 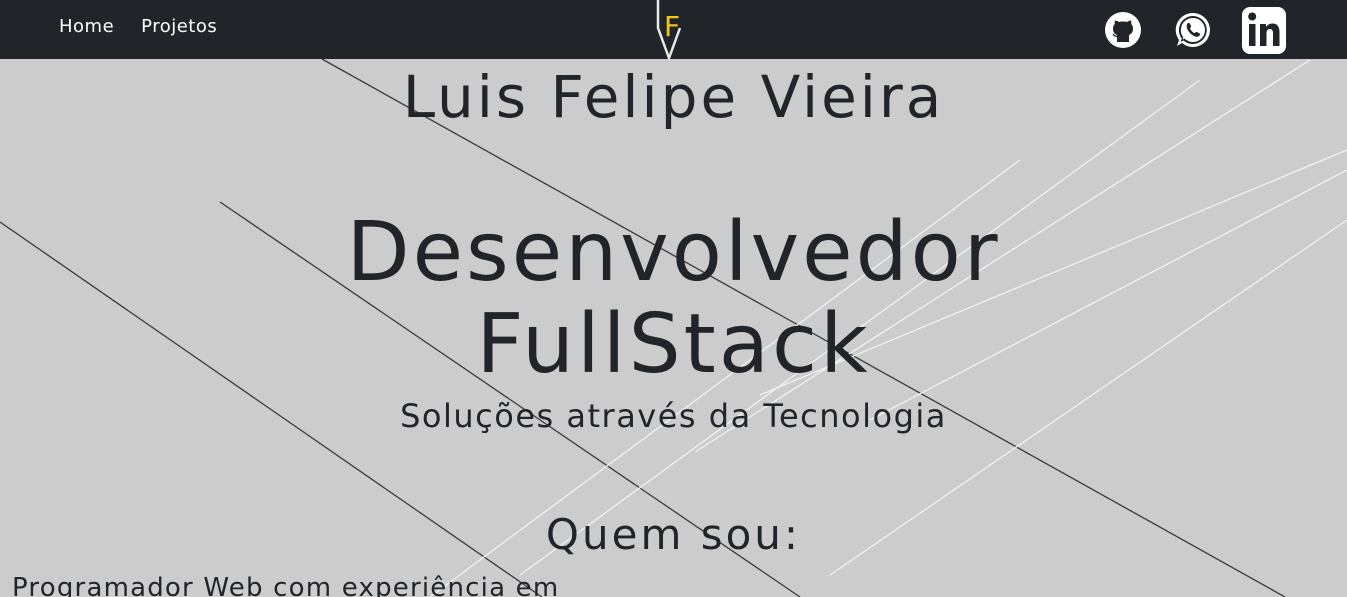 What do you see at coordinates (138, 26) in the screenshot?
I see `nav-links: Home Projetos` at bounding box center [138, 26].